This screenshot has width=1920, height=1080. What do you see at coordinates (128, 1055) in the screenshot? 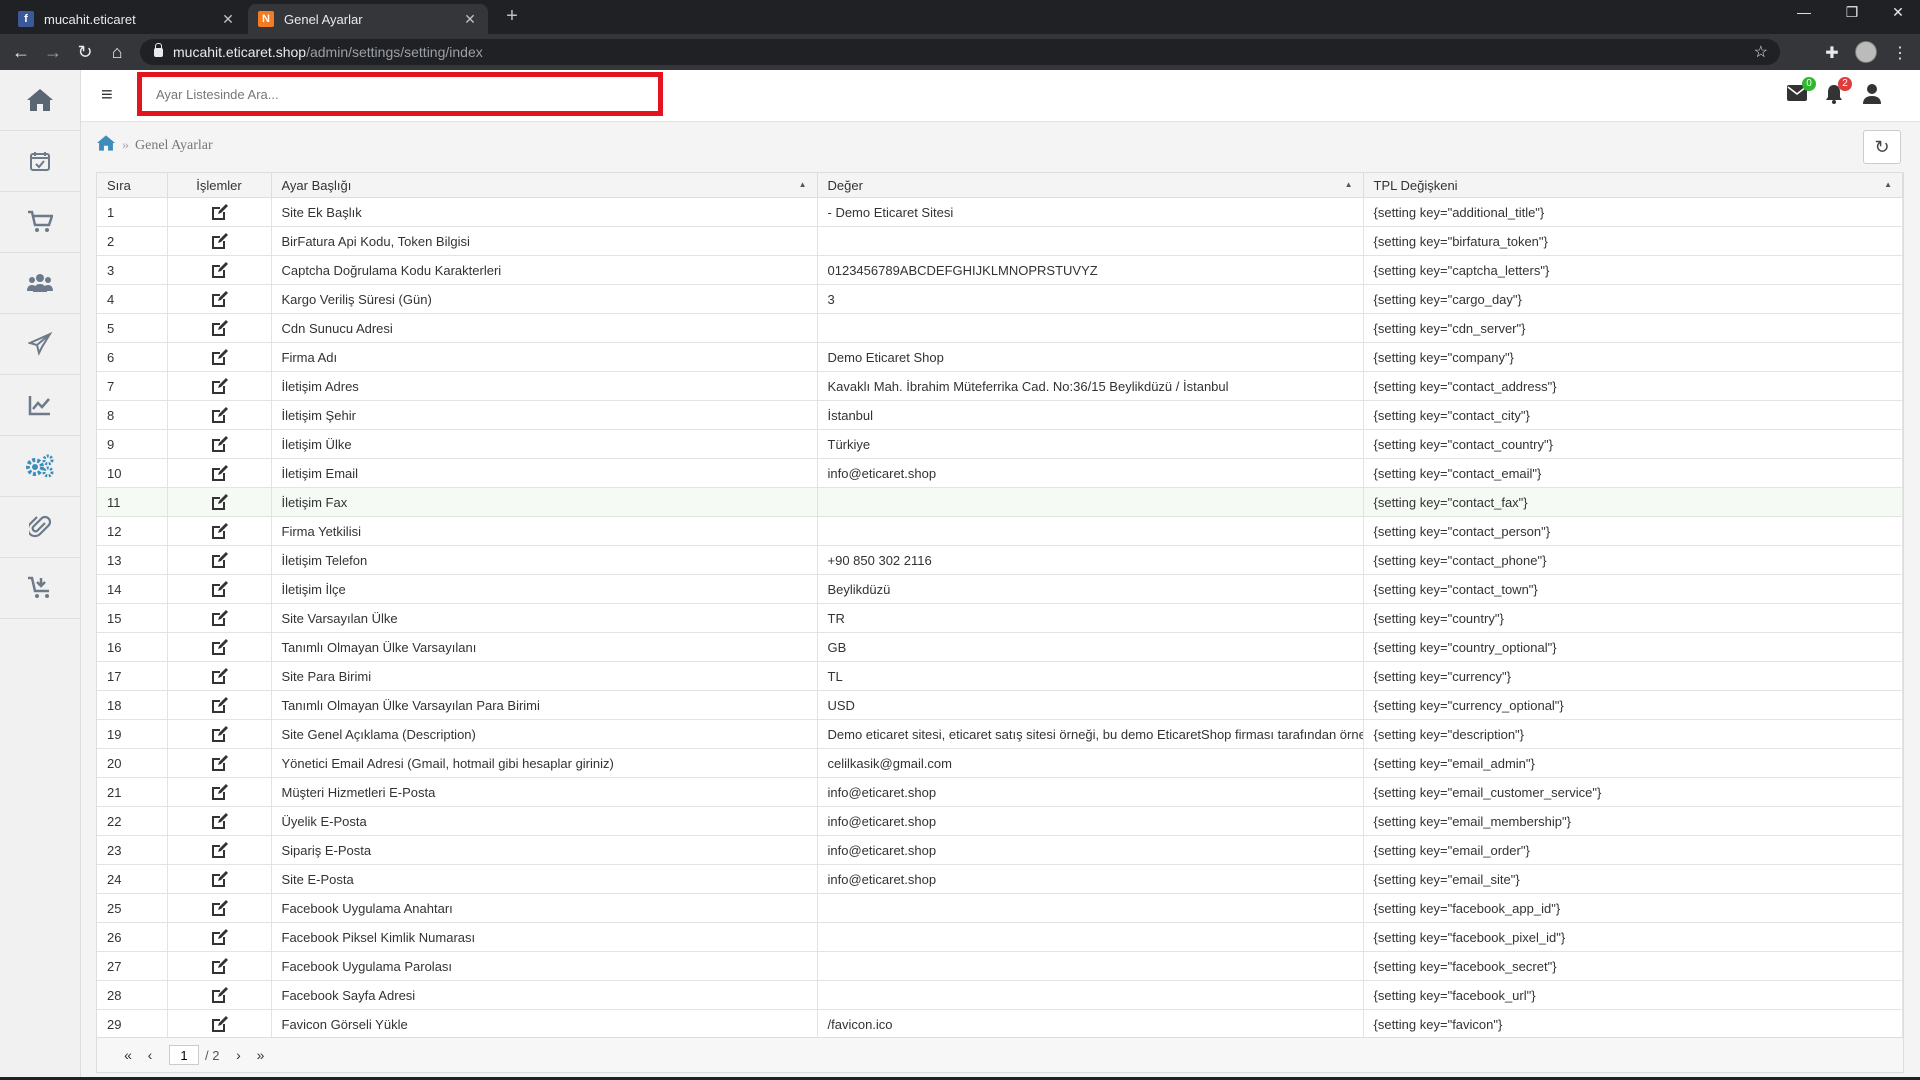
I see `first-page-icon: «` at bounding box center [128, 1055].